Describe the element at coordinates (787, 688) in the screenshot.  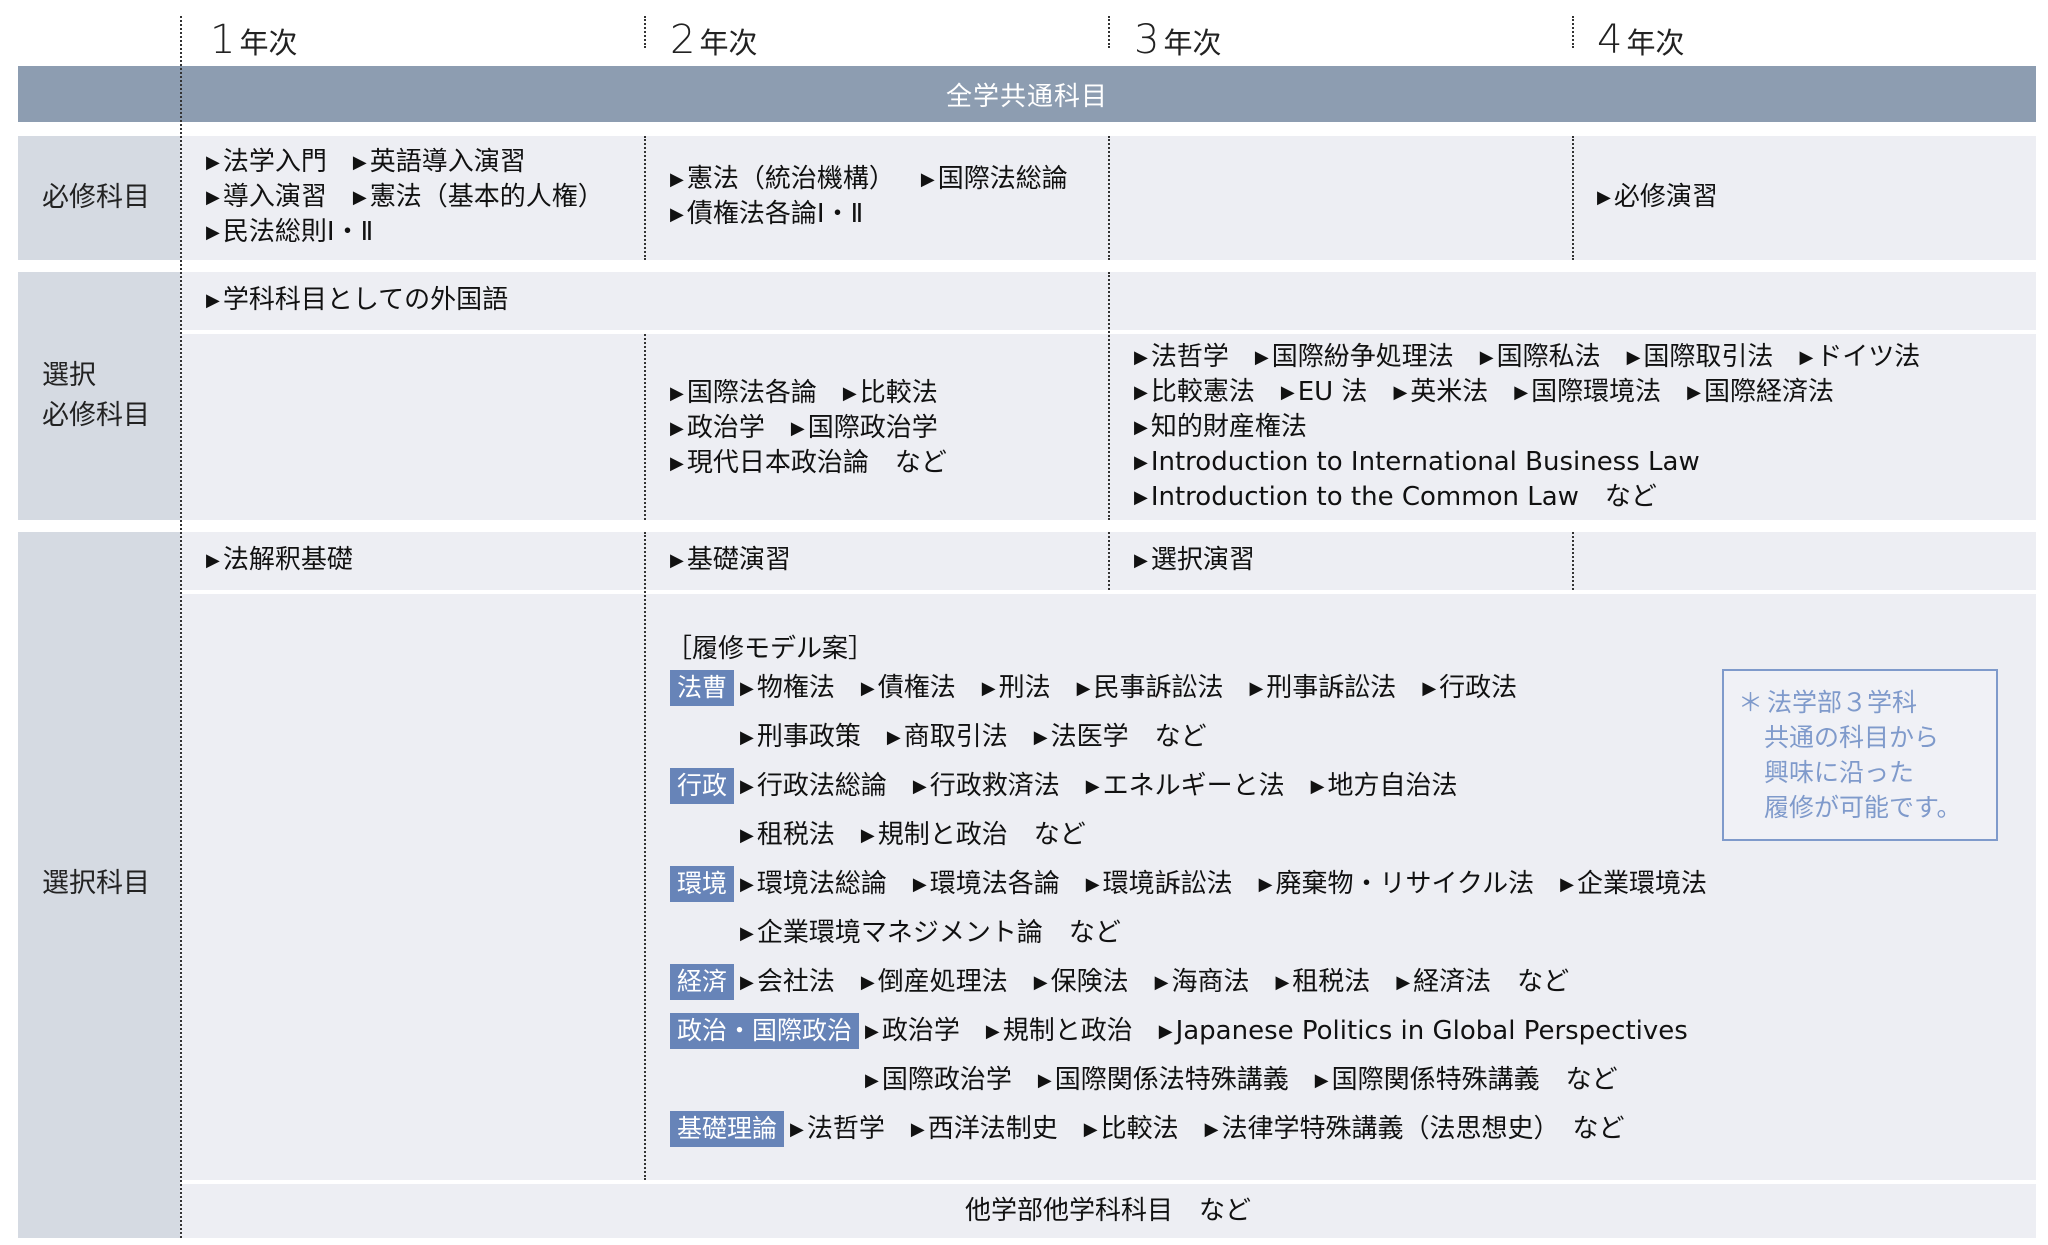
I see `course-item: ▶ 物権法` at that location.